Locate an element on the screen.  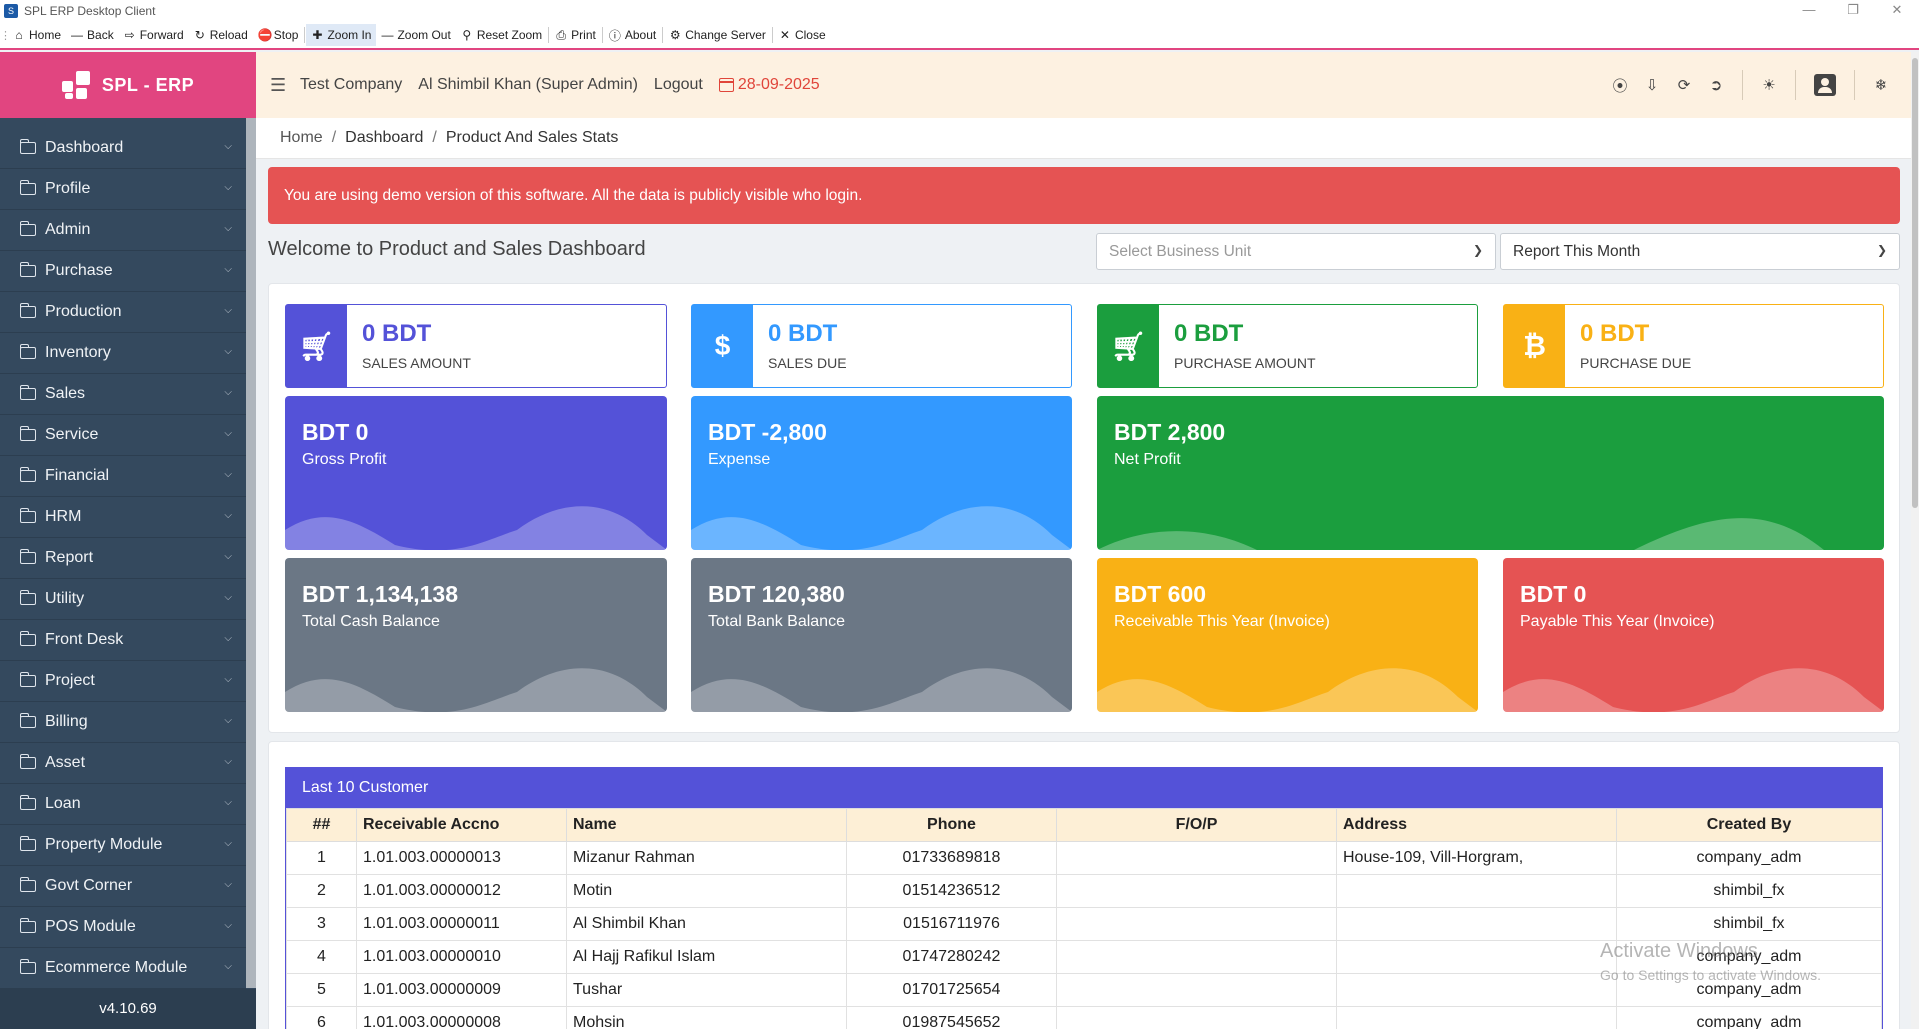
sidebar-item-label: Dashboard is located at coordinates (84, 147).